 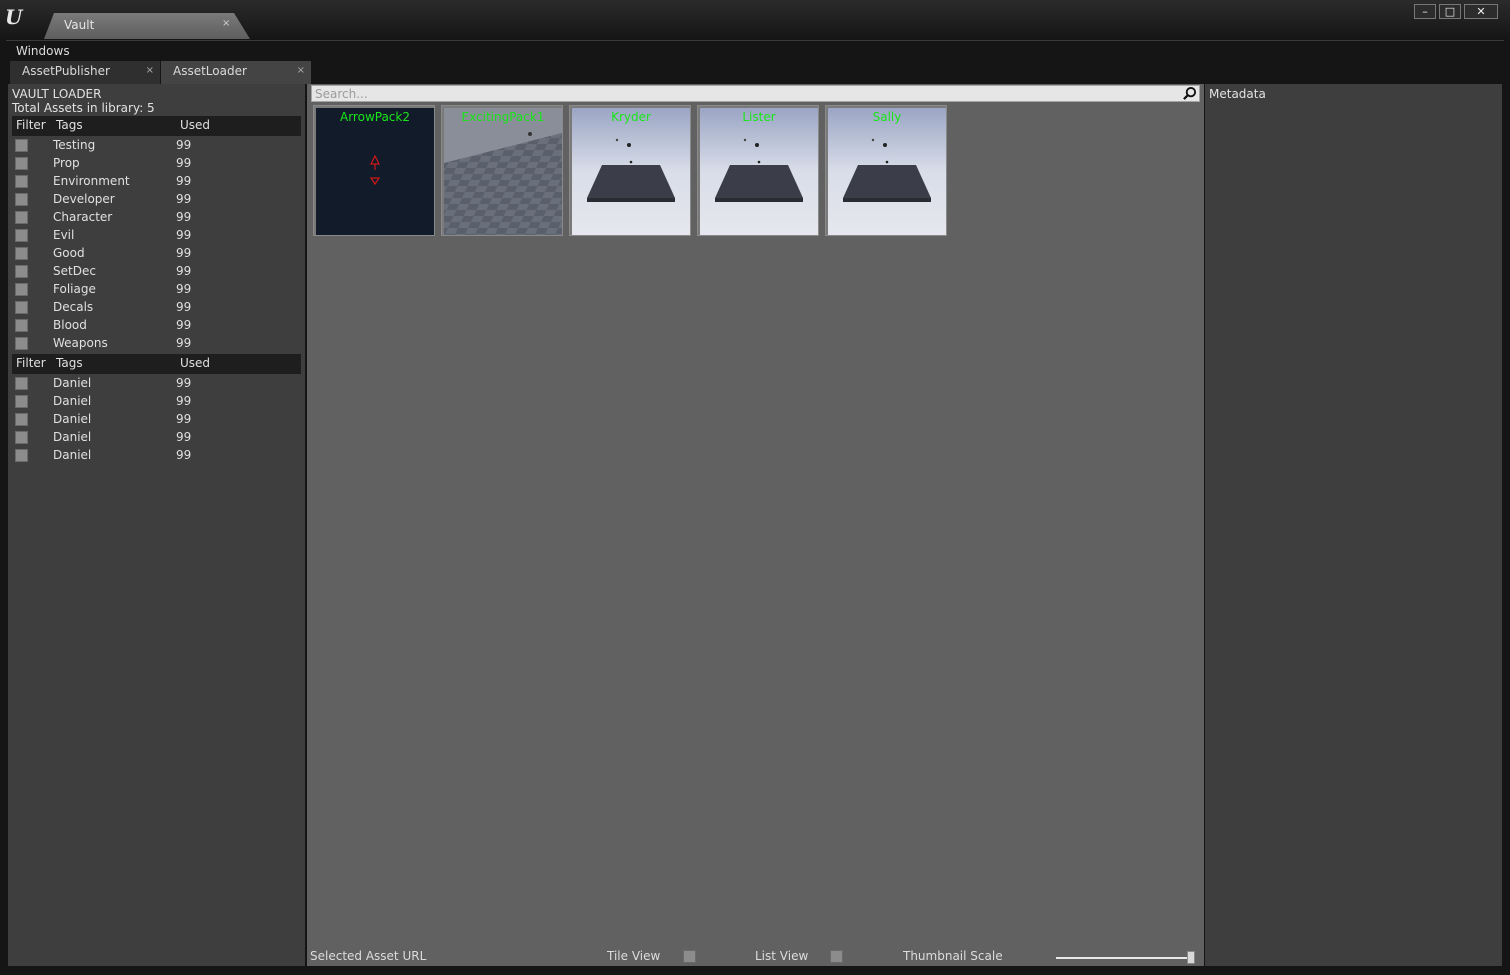 I want to click on tag-row: Testing 99, so click(x=156, y=146).